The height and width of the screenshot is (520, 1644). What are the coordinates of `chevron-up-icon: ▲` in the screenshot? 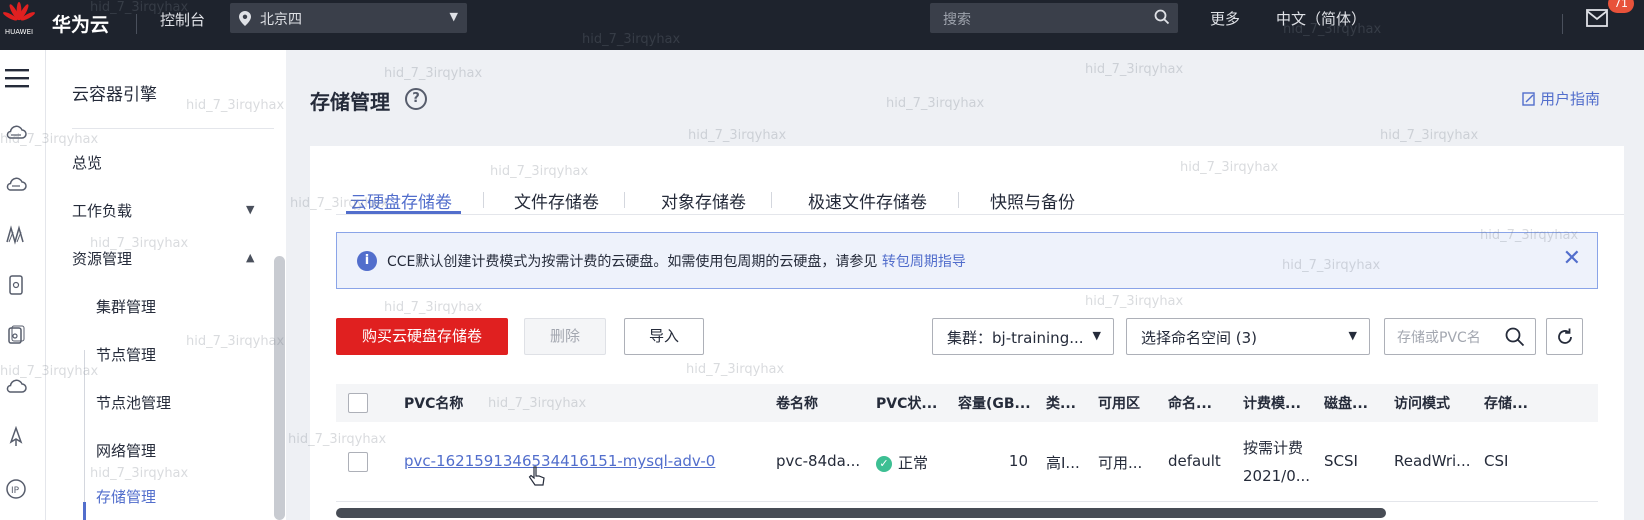 It's located at (250, 257).